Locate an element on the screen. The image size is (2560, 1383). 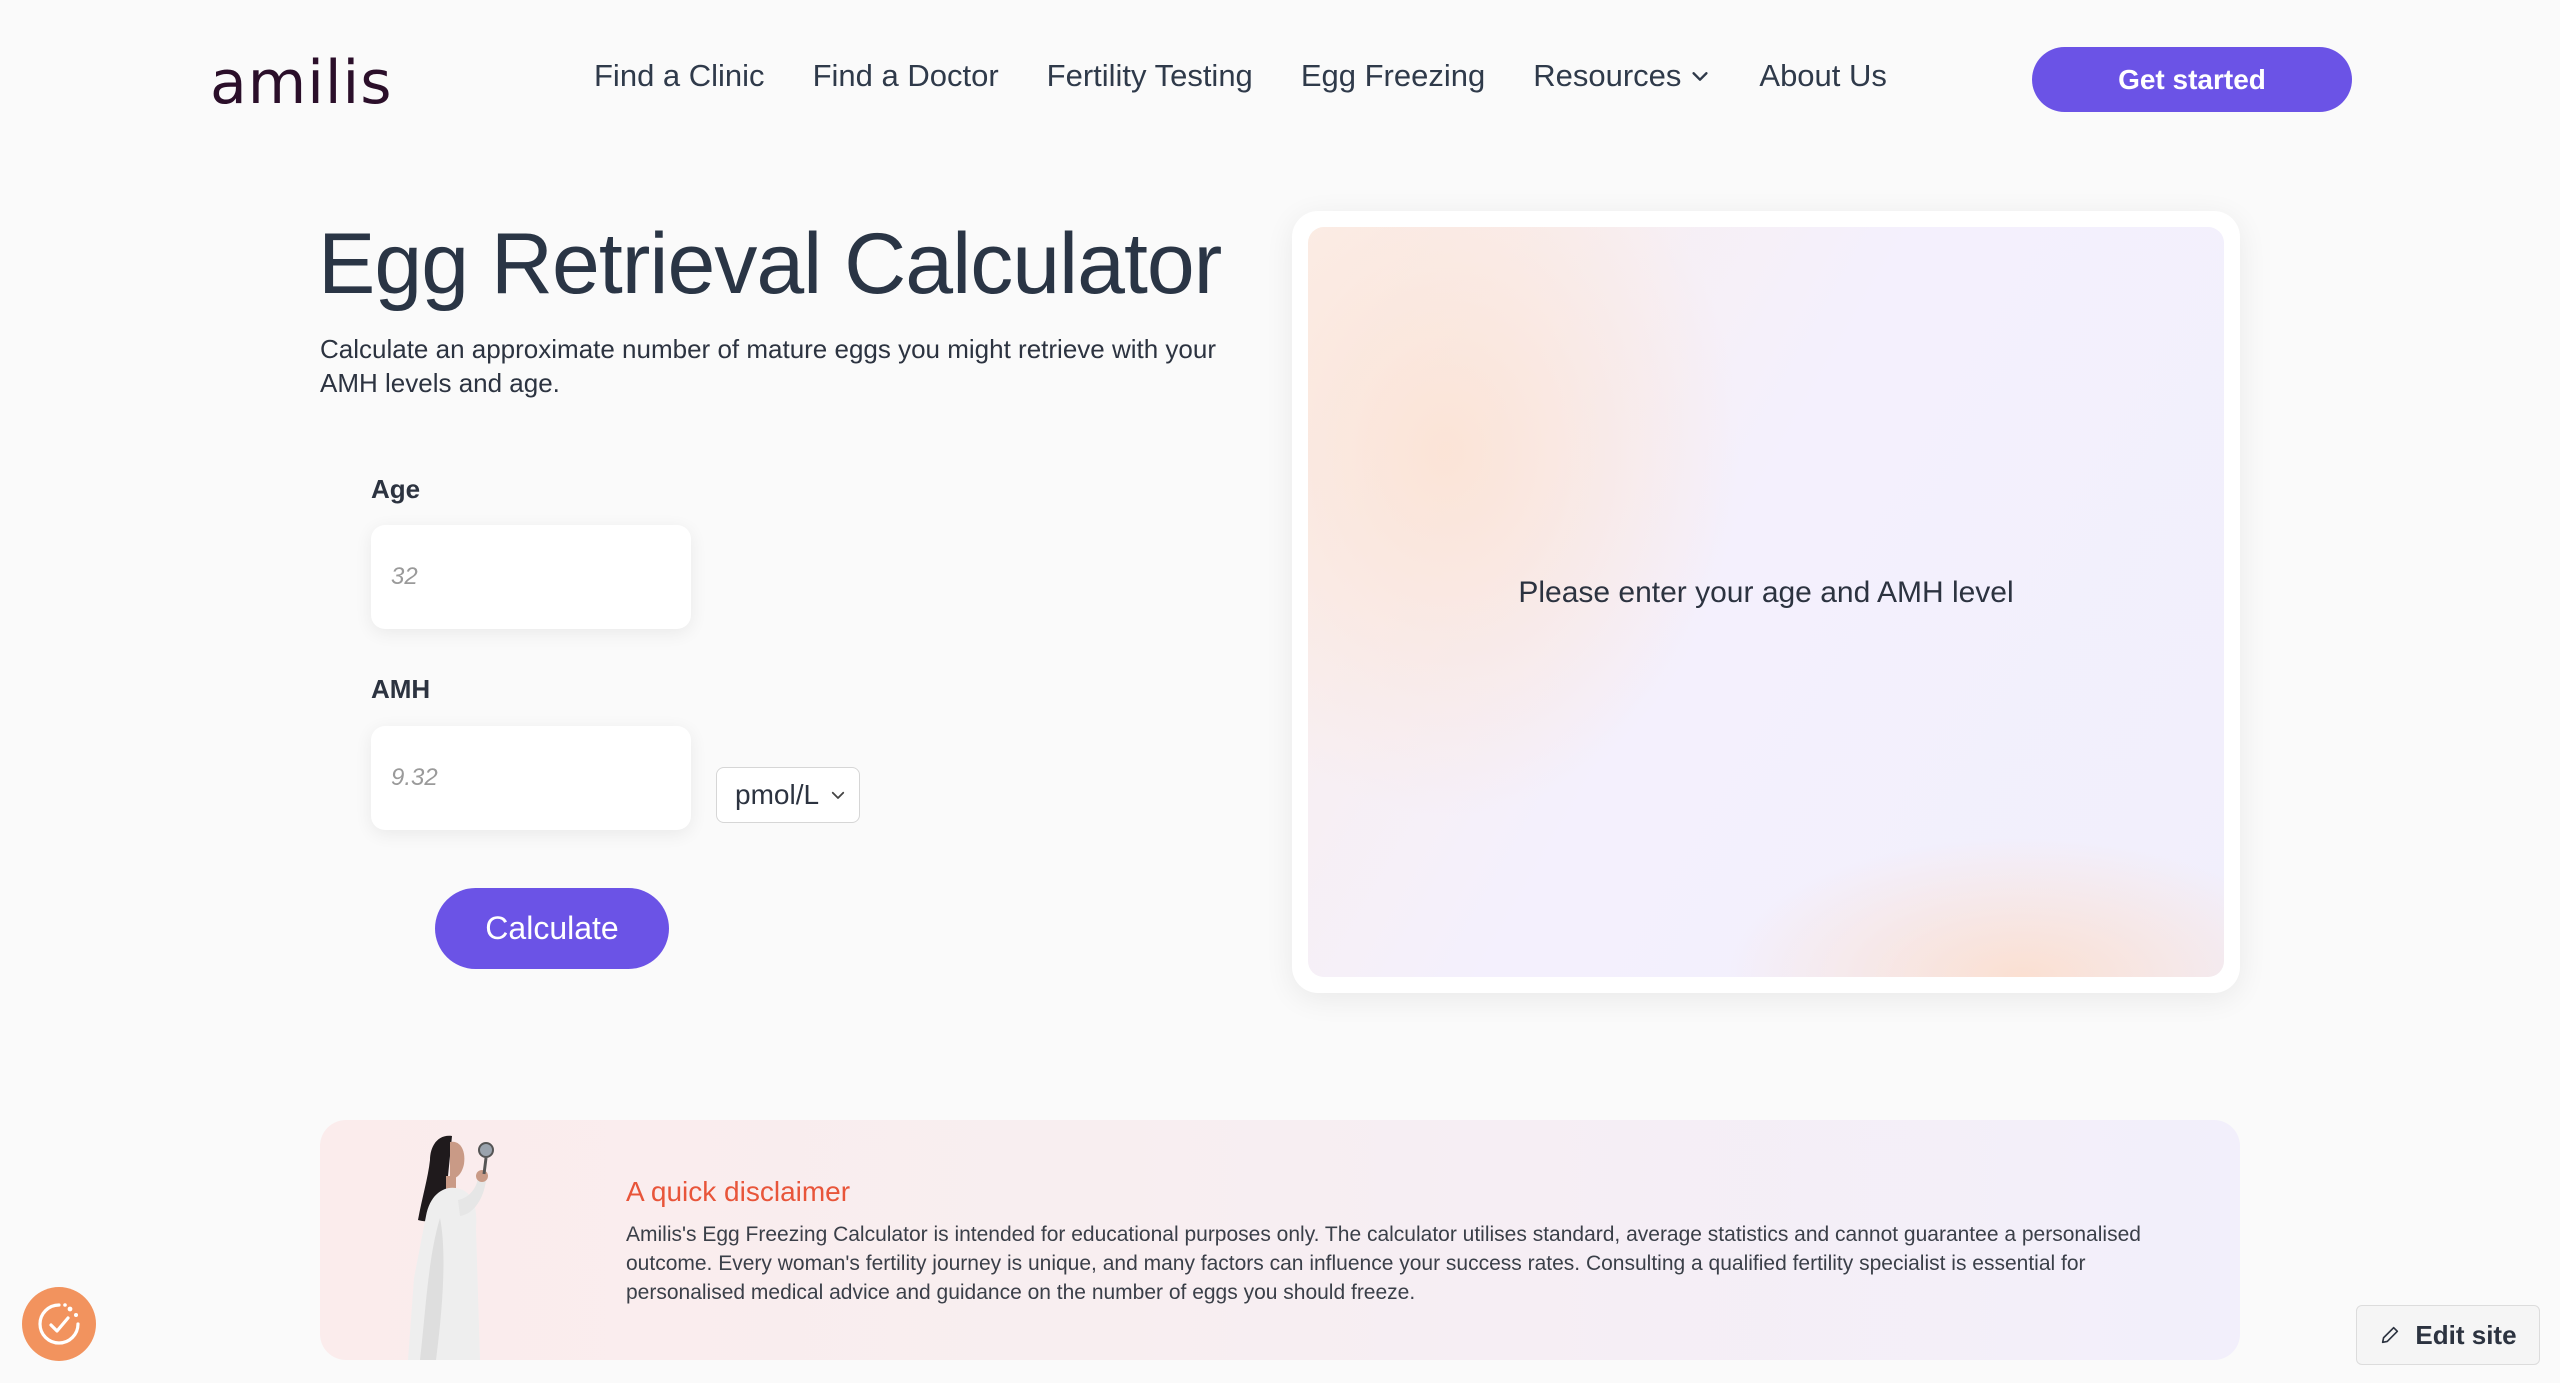
cookie-consent-button is located at coordinates (59, 1324).